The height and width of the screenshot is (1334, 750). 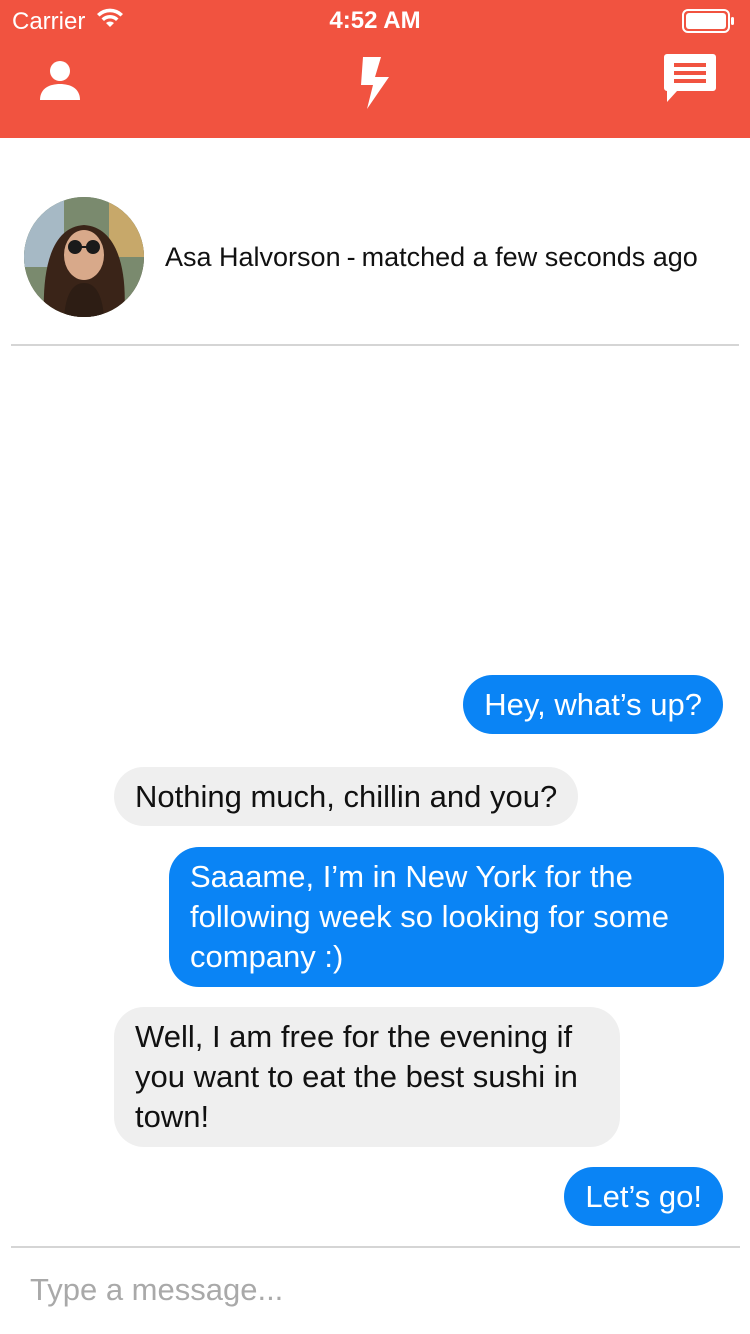 What do you see at coordinates (253, 257) in the screenshot?
I see `match-name: Asa Halvorson` at bounding box center [253, 257].